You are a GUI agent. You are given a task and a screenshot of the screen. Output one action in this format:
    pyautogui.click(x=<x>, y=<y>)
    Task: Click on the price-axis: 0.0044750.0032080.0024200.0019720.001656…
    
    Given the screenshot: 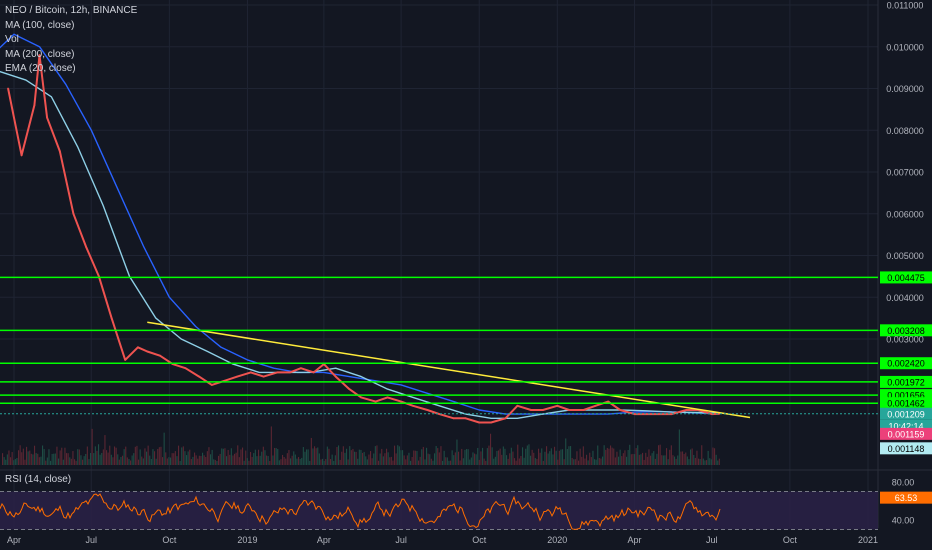 What is the action you would take?
    pyautogui.click(x=906, y=263)
    